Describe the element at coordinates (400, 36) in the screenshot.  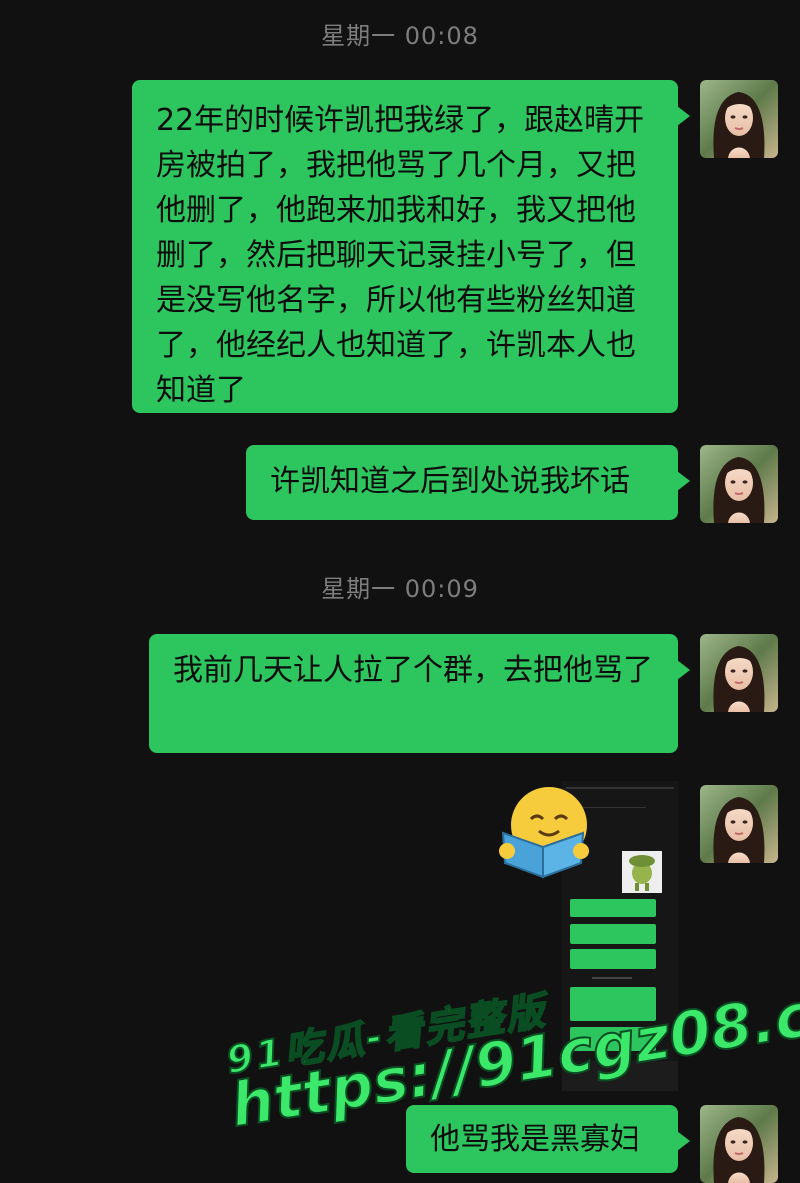
I see `timestamp: 星期一 00:08` at that location.